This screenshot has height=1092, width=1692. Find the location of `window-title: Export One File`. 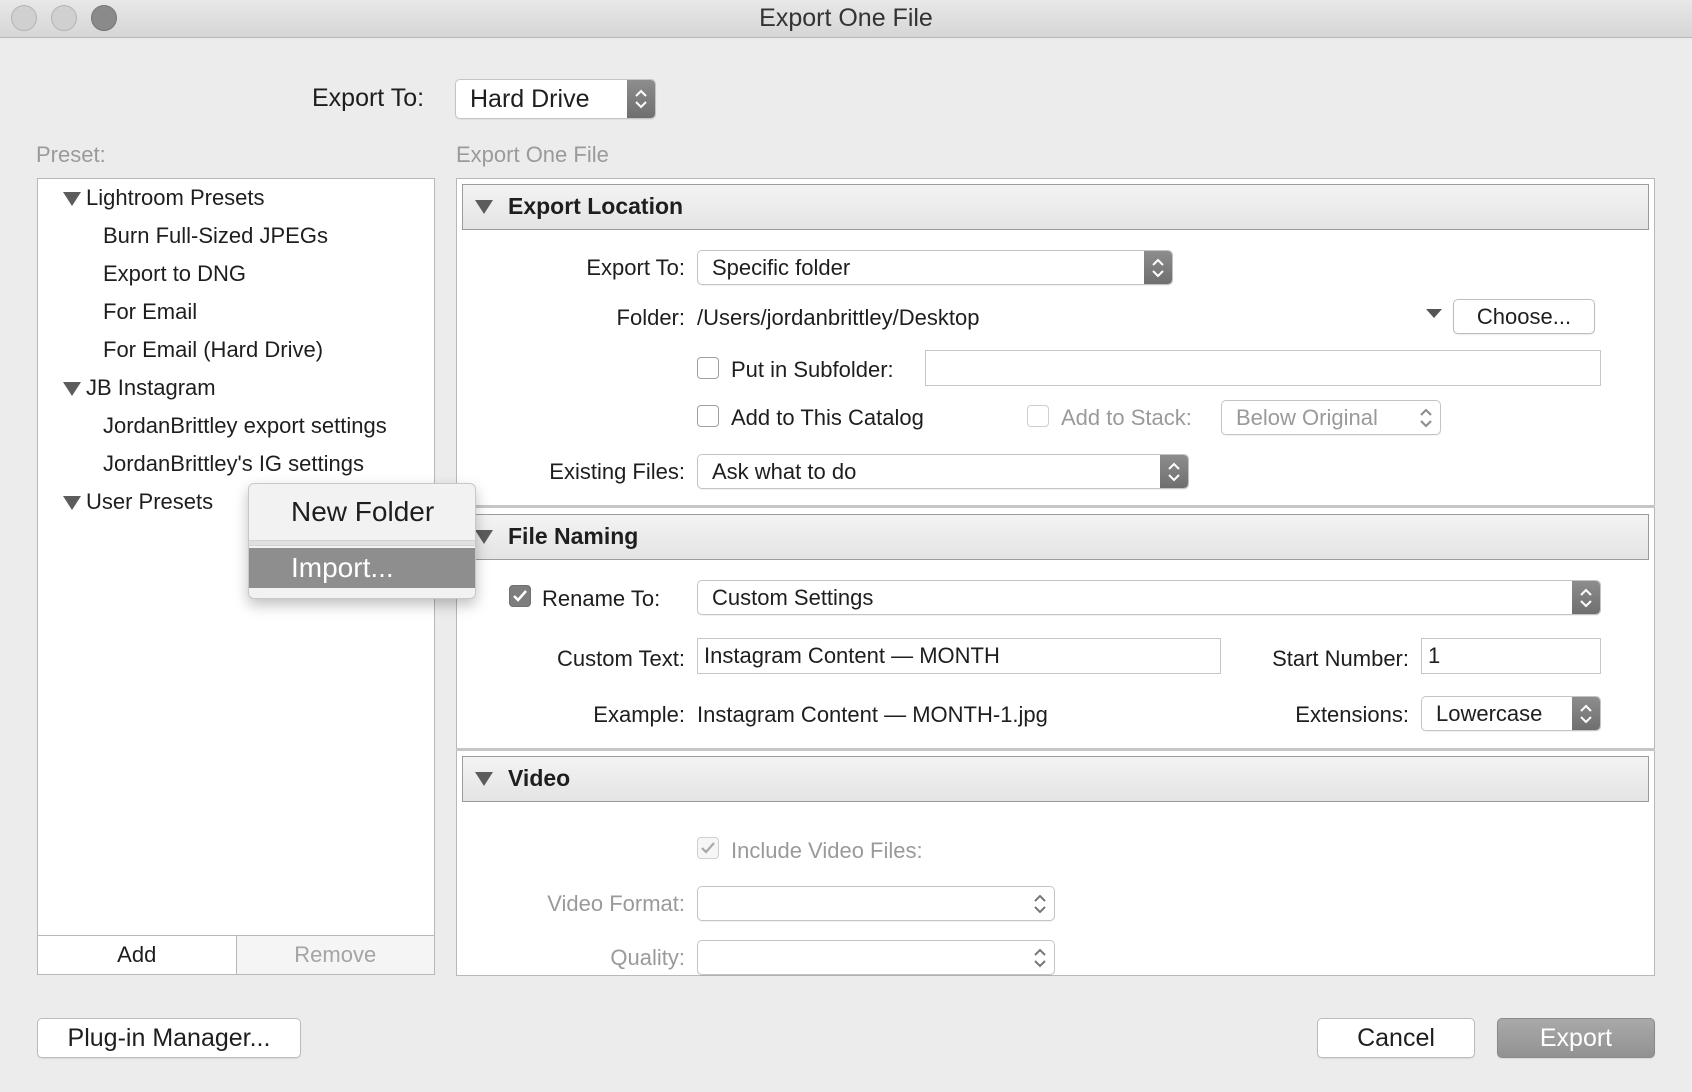

window-title: Export One File is located at coordinates (846, 18).